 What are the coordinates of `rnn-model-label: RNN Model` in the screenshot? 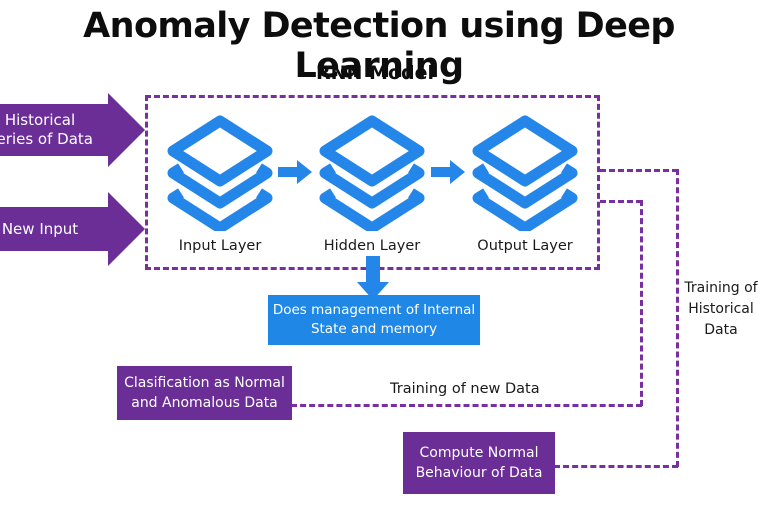 It's located at (374, 73).